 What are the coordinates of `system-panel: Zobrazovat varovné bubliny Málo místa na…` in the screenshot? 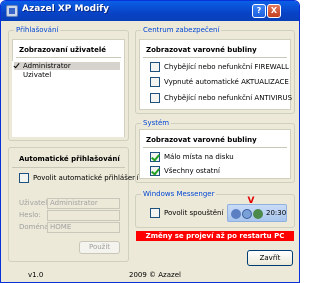 It's located at (215, 154).